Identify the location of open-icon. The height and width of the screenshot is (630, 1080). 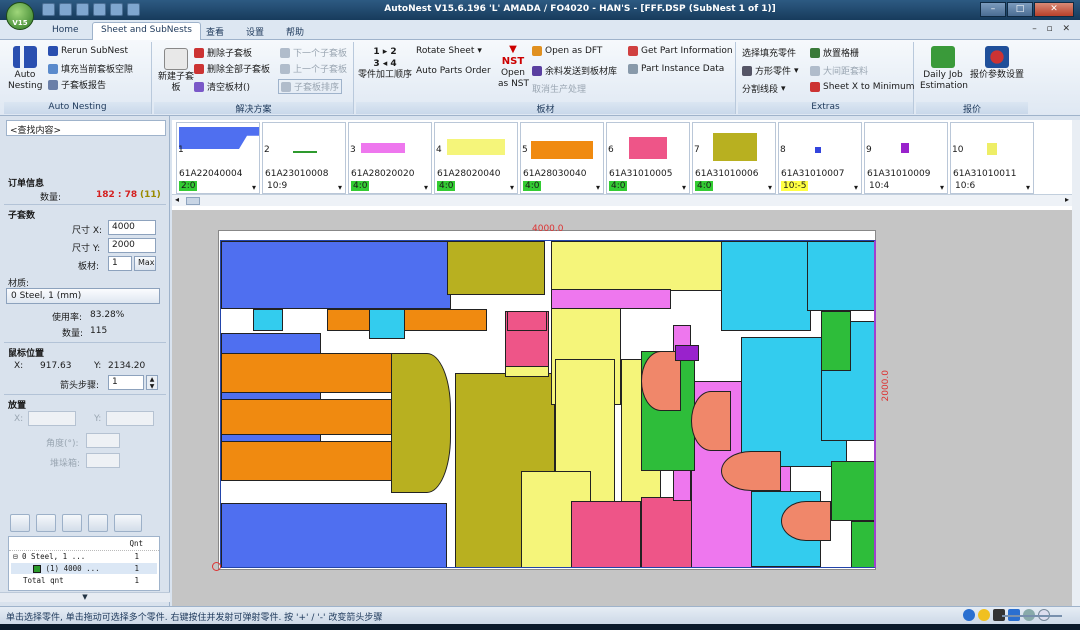
(65, 9).